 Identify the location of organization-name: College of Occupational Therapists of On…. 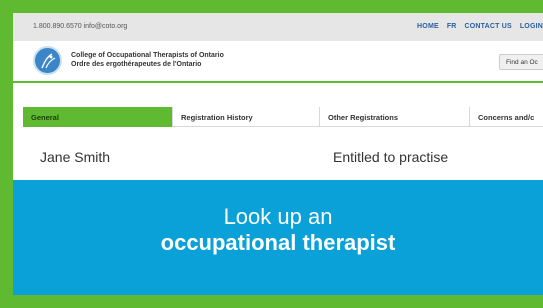
(147, 60).